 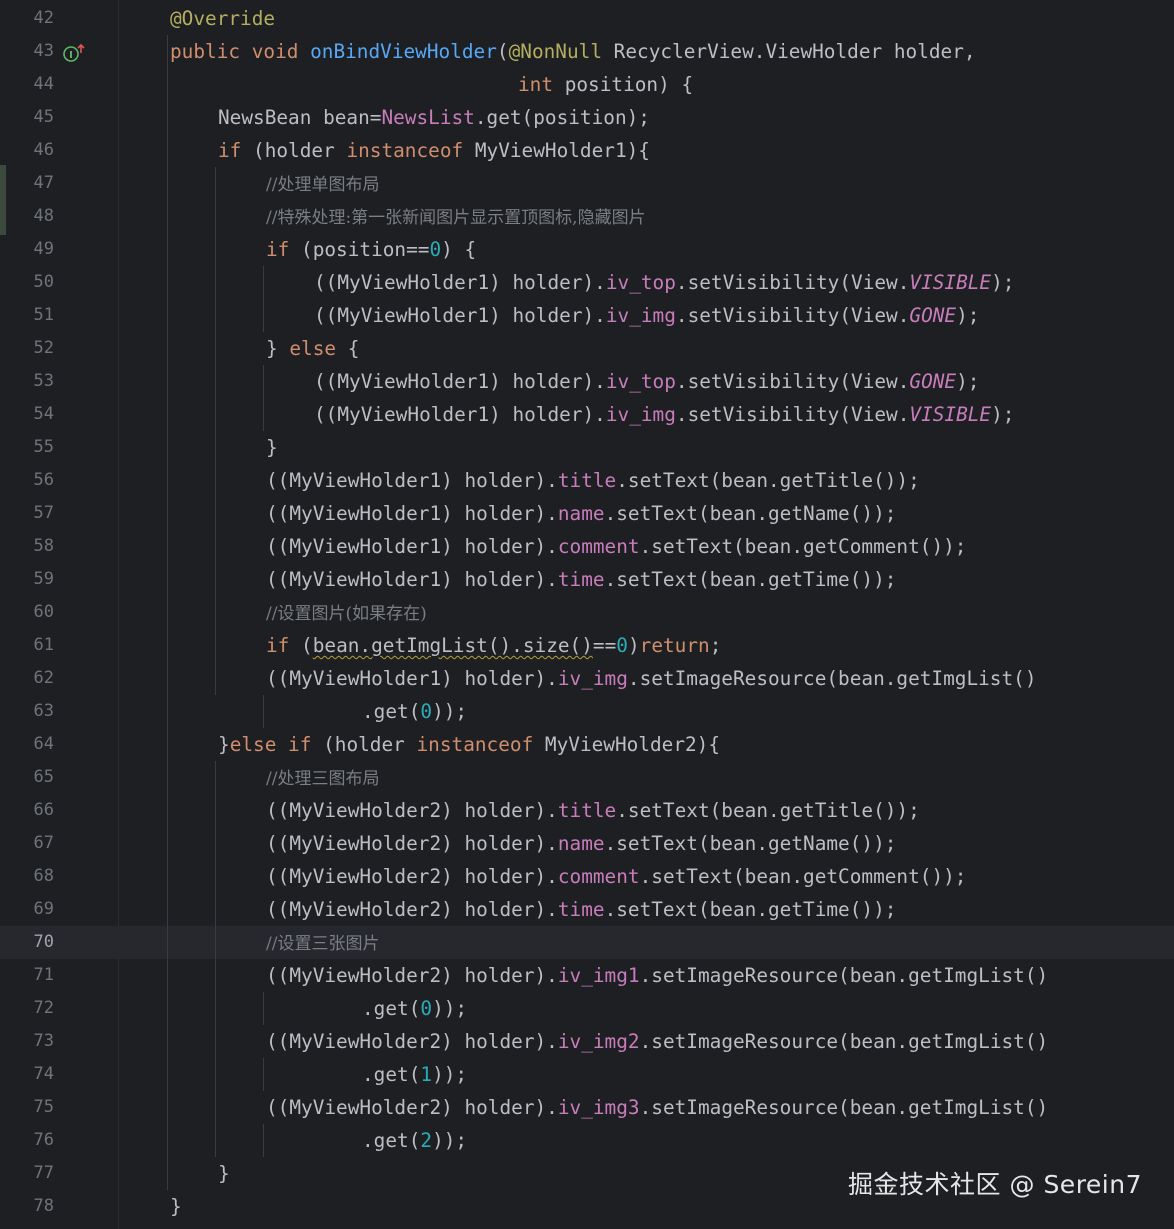 I want to click on line-number: 69, so click(x=27, y=909).